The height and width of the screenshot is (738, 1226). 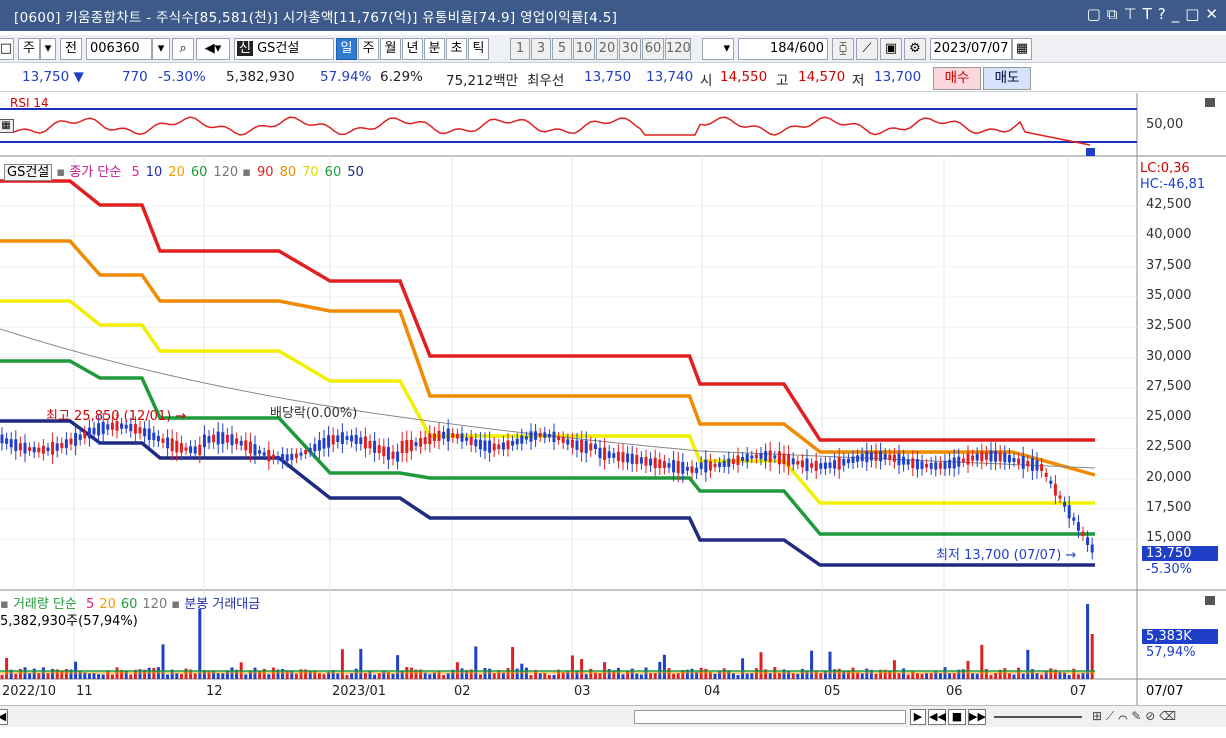 What do you see at coordinates (1162, 14) in the screenshot?
I see `help-icon: ?` at bounding box center [1162, 14].